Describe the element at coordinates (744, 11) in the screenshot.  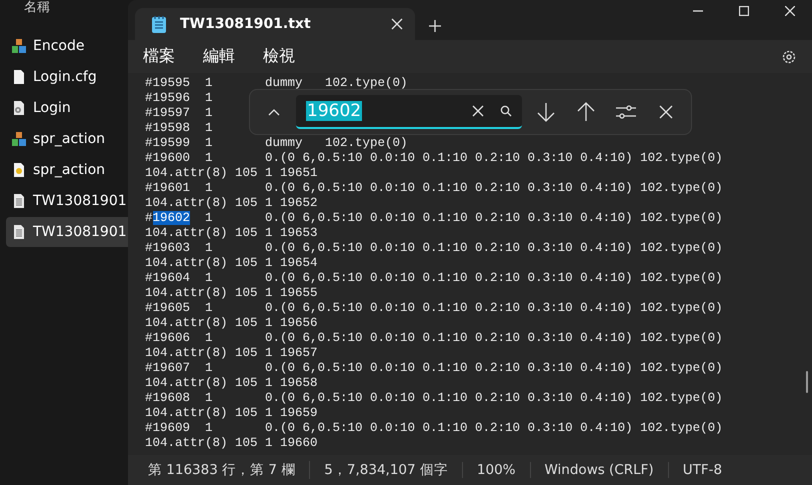
I see `maximize-icon` at that location.